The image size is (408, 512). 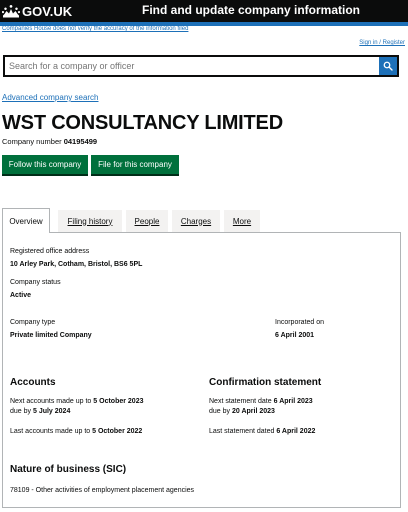 I want to click on confirmation-next-label: Next statement date, so click(x=240, y=401).